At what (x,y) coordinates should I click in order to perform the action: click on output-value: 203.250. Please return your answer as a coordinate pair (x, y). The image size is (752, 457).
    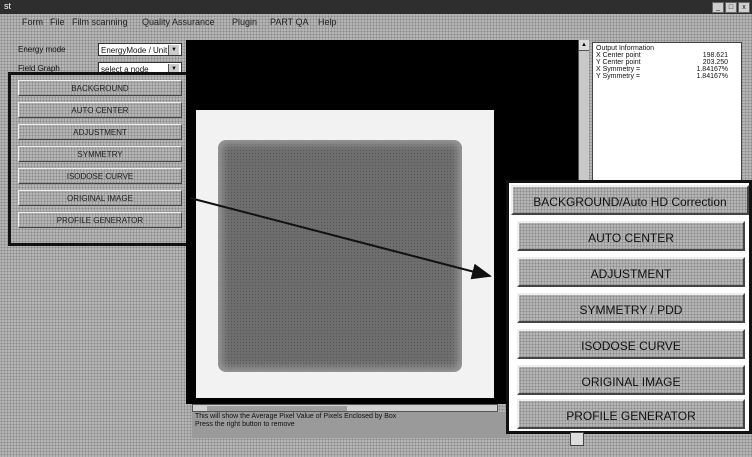
    Looking at the image, I should click on (715, 62).